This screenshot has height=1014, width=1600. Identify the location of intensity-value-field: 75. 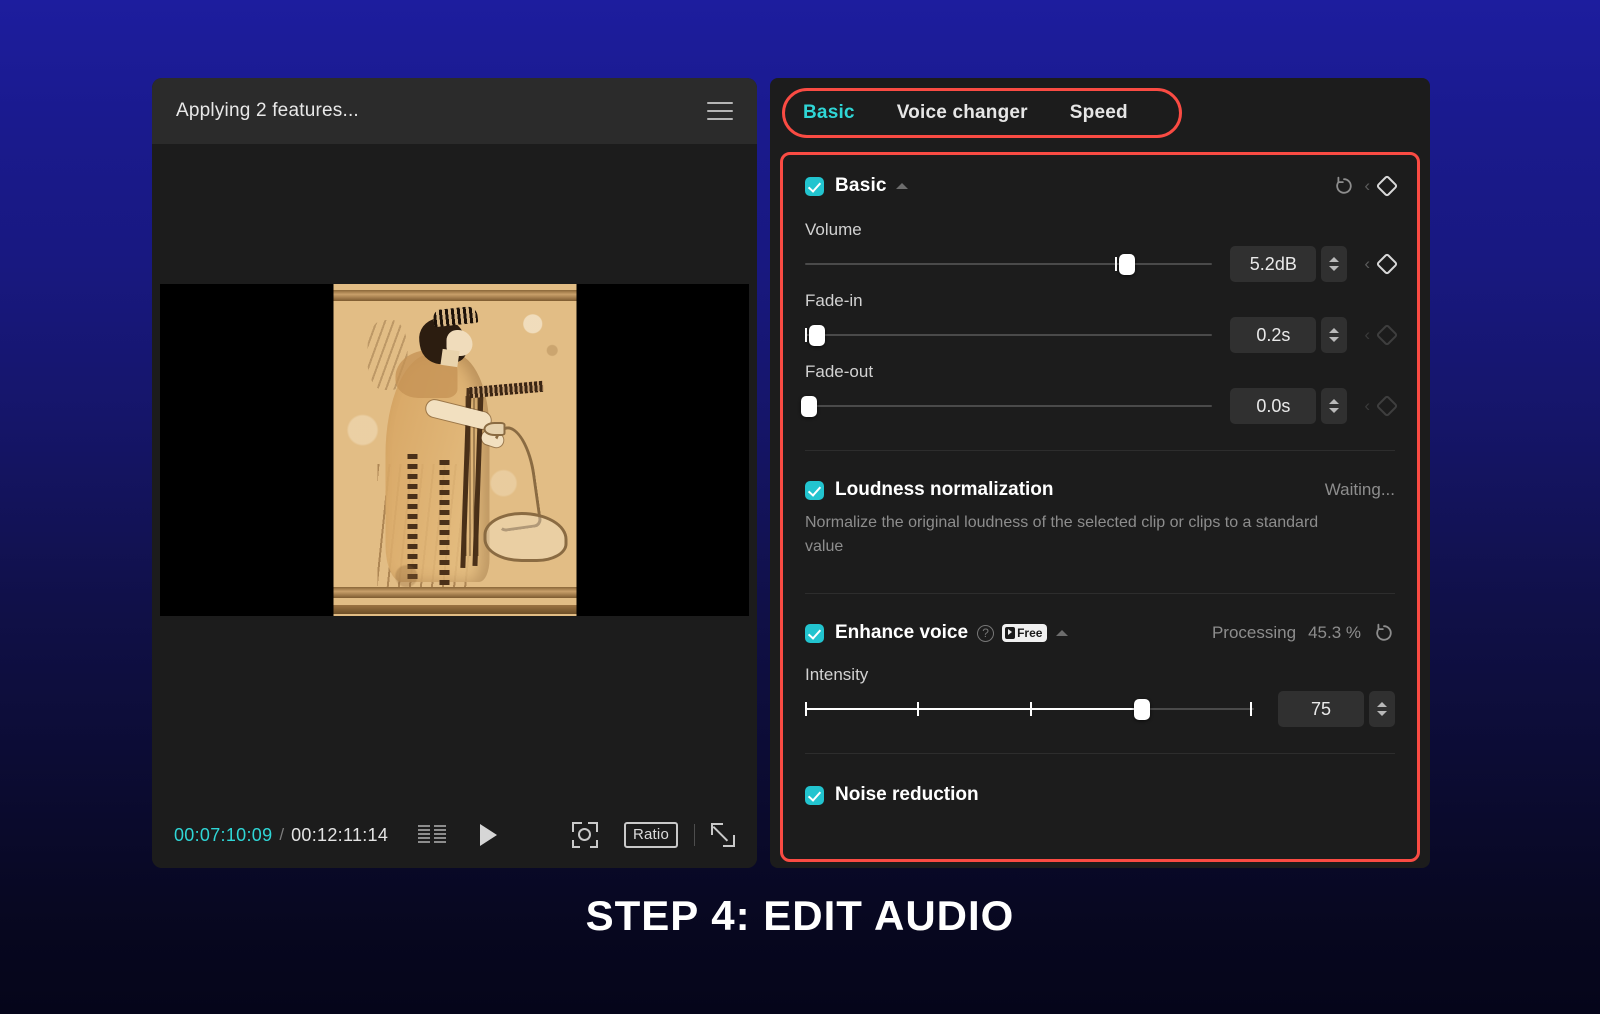
(1321, 709).